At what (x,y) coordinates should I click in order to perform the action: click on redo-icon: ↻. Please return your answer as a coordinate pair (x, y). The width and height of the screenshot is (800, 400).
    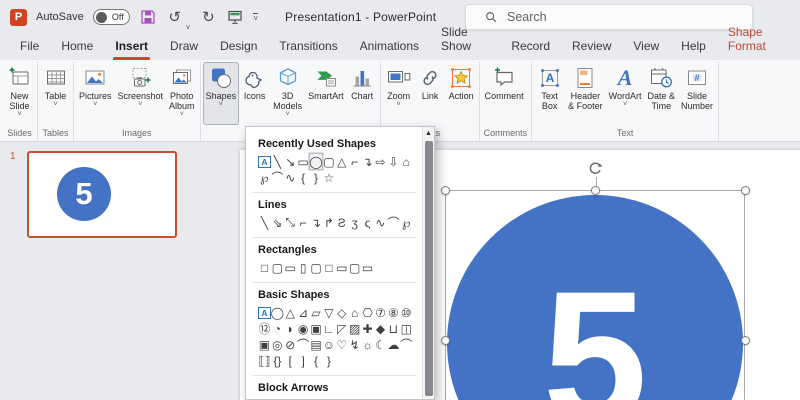
    Looking at the image, I should click on (208, 17).